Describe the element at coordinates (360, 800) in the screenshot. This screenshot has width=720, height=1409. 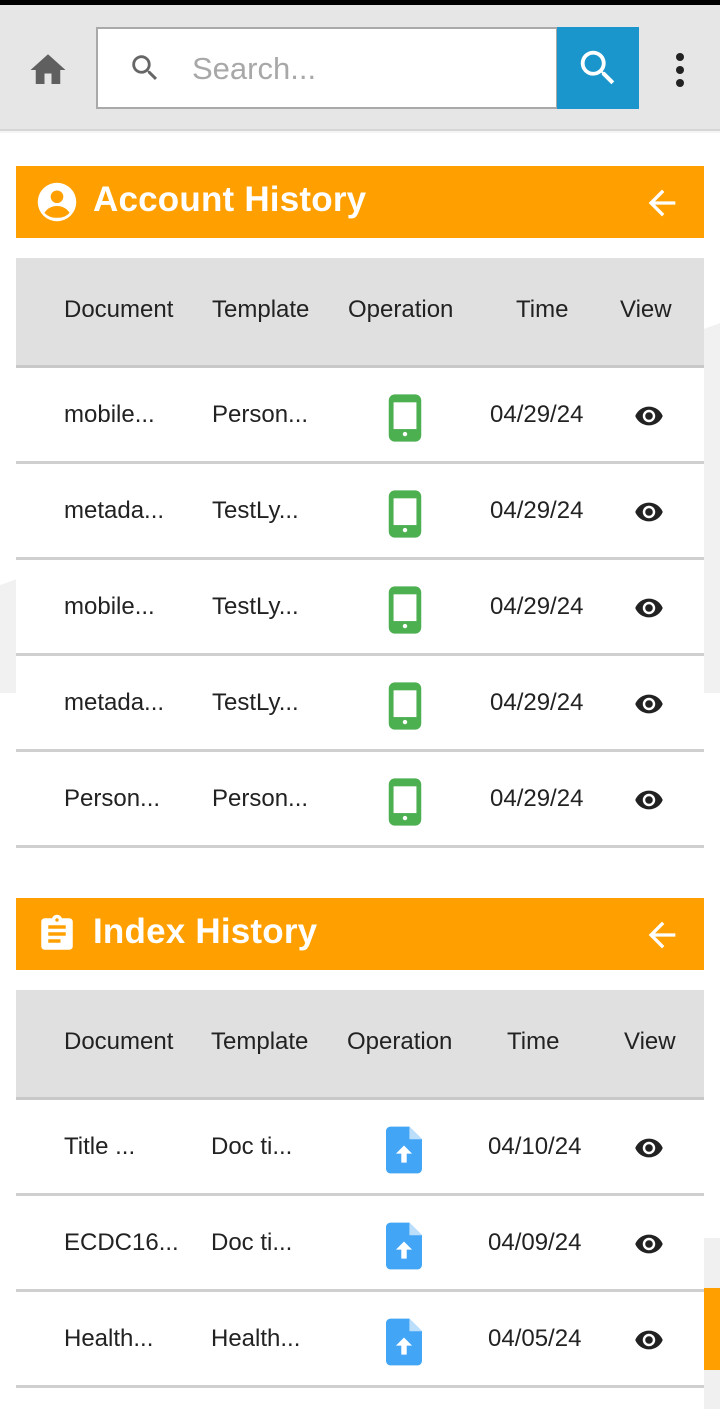
I see `table-row: Person... Person... 04/29/24` at that location.